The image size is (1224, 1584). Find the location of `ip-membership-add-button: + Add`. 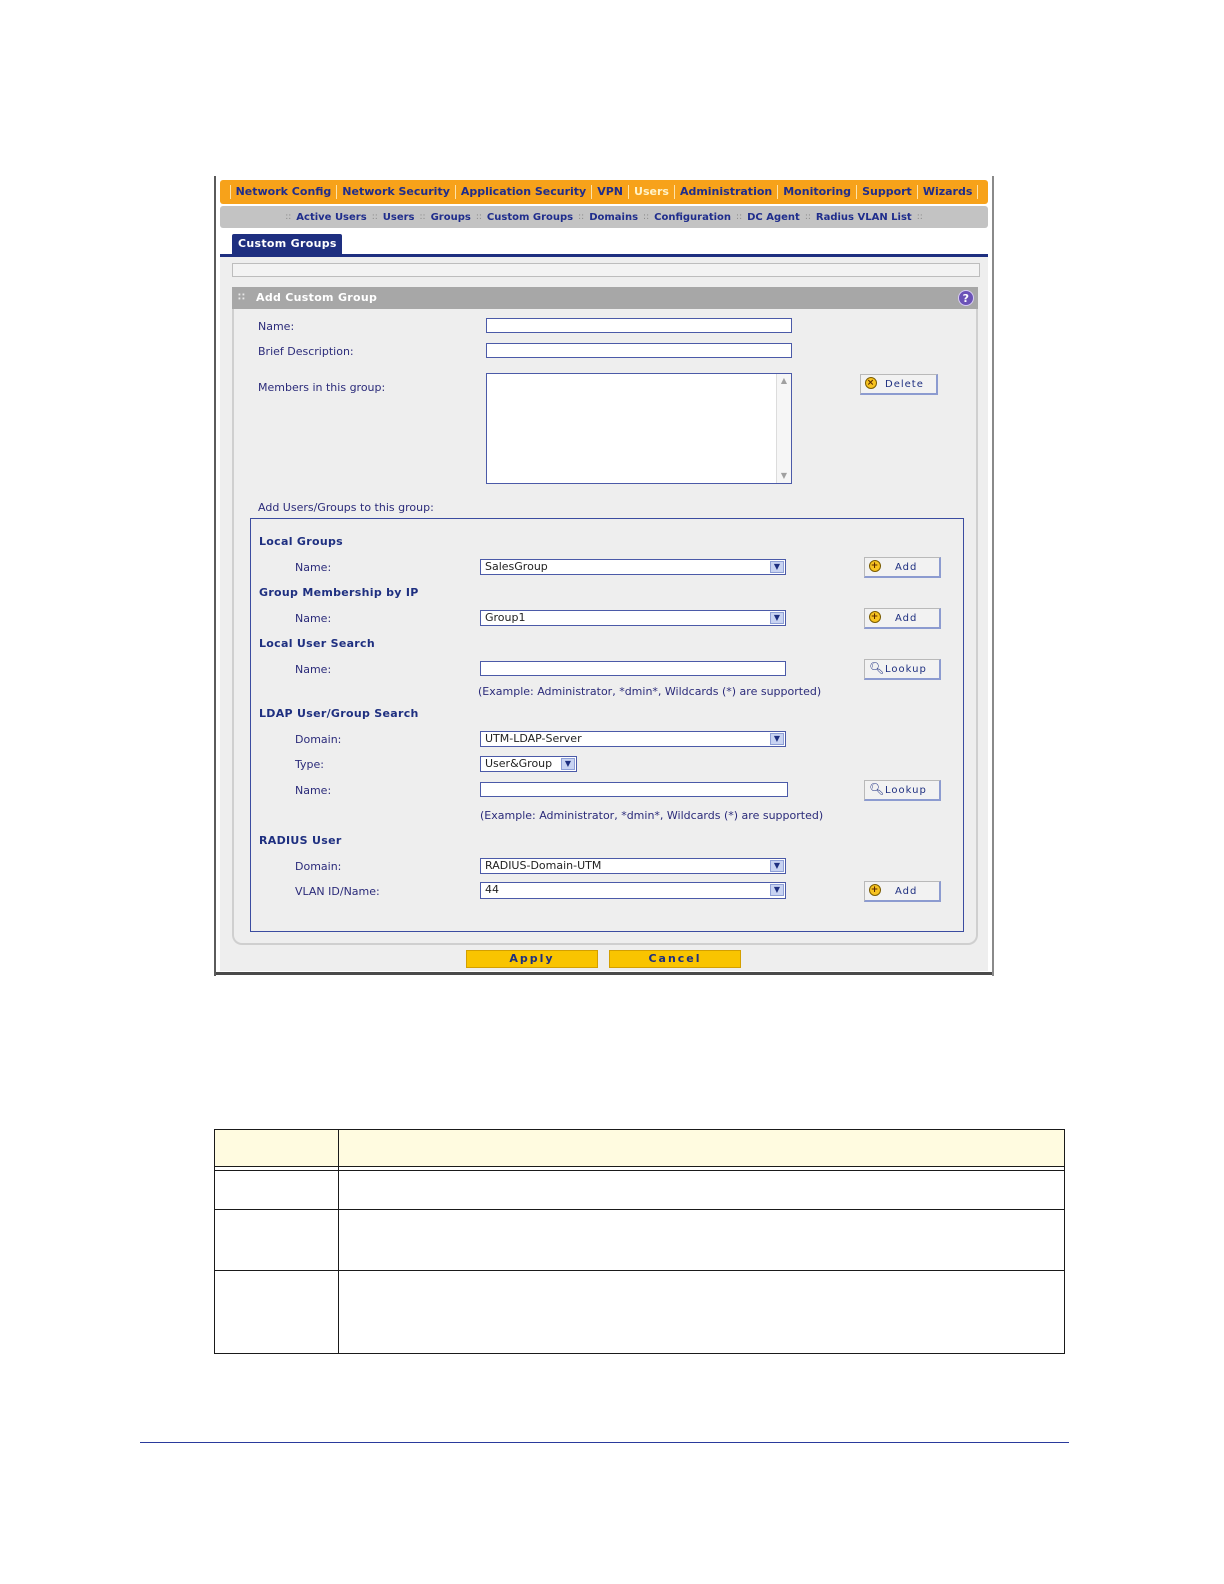

ip-membership-add-button: + Add is located at coordinates (902, 618).